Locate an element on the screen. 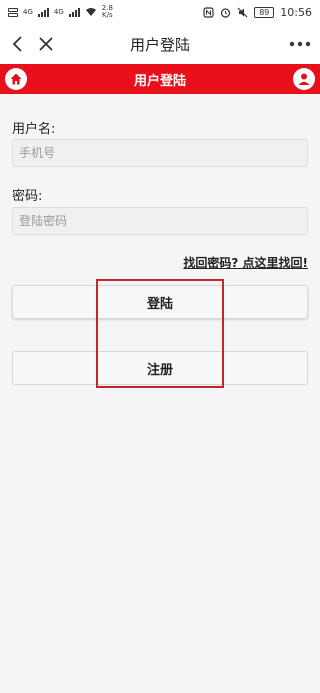 Image resolution: width=320 pixels, height=693 pixels. more-button is located at coordinates (300, 44).